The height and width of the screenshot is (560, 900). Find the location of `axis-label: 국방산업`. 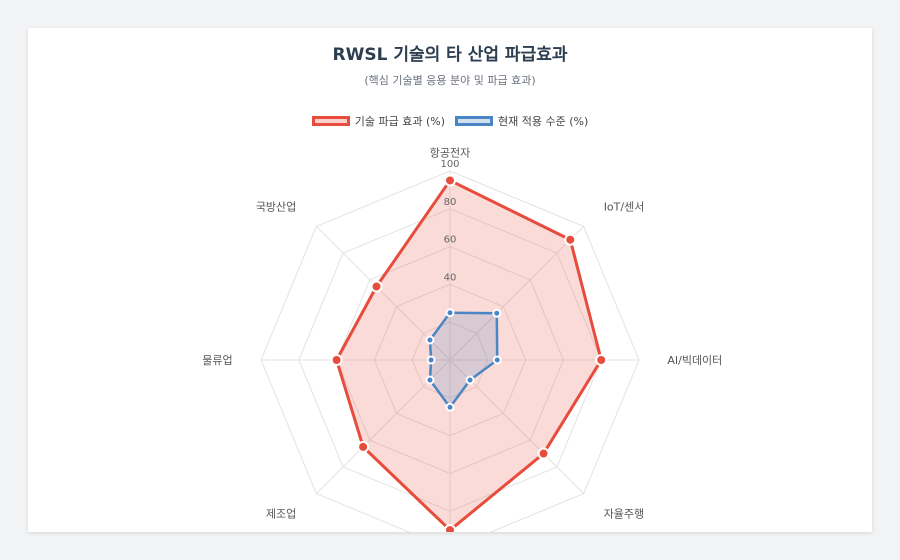

axis-label: 국방산업 is located at coordinates (276, 206).